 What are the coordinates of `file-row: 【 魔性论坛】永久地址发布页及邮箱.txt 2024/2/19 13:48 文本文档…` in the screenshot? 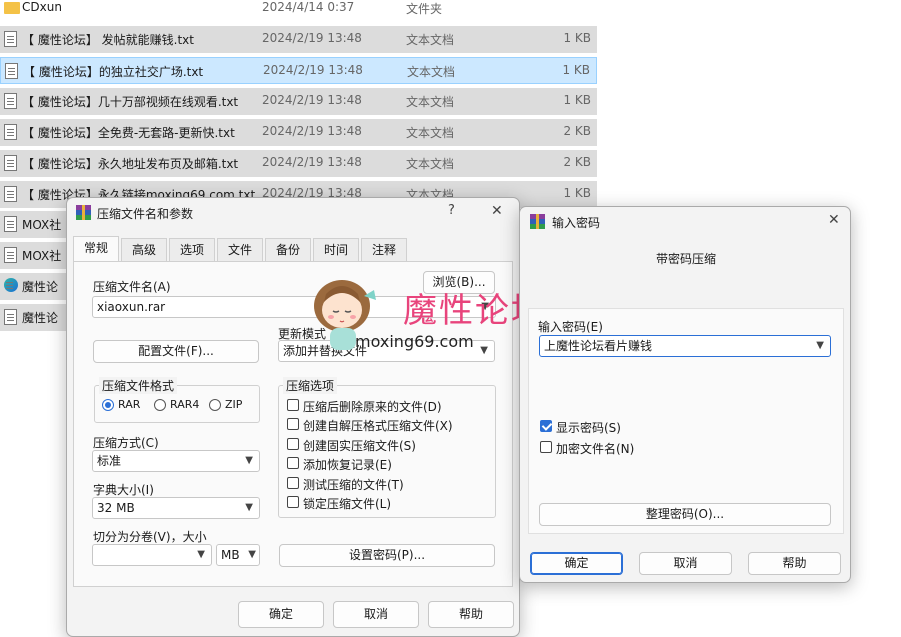 It's located at (298, 163).